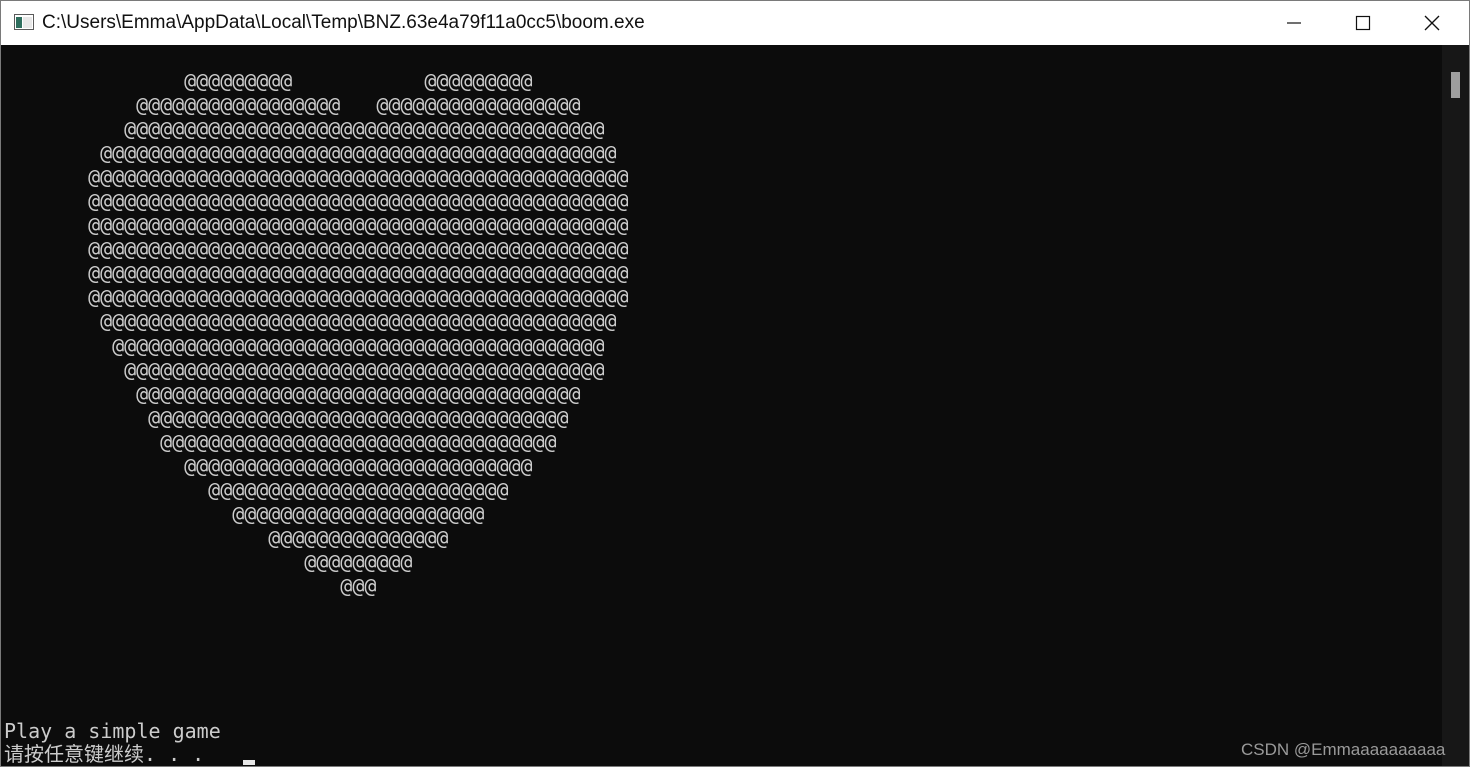 The image size is (1470, 767). What do you see at coordinates (1343, 749) in the screenshot?
I see `csdn-watermark: CSDN @Emmaaaaaaaaaa` at bounding box center [1343, 749].